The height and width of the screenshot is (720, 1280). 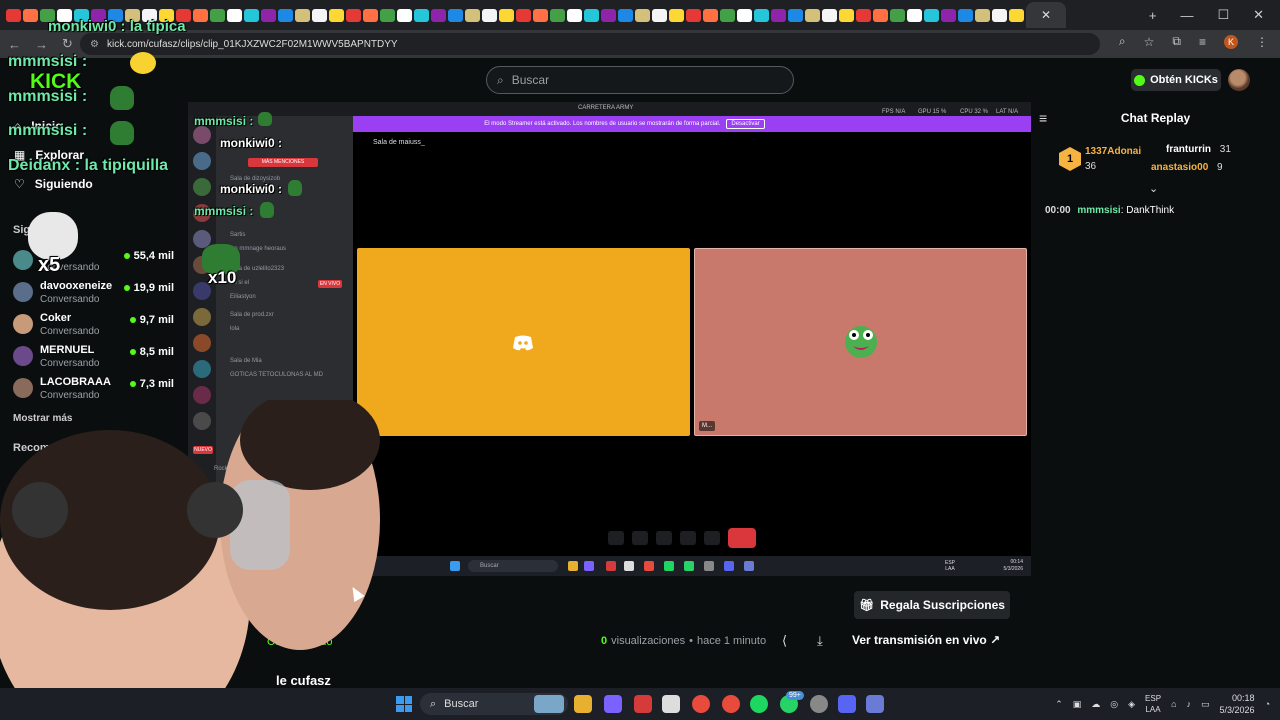 I want to click on new-tab-button: +, so click(x=1153, y=15).